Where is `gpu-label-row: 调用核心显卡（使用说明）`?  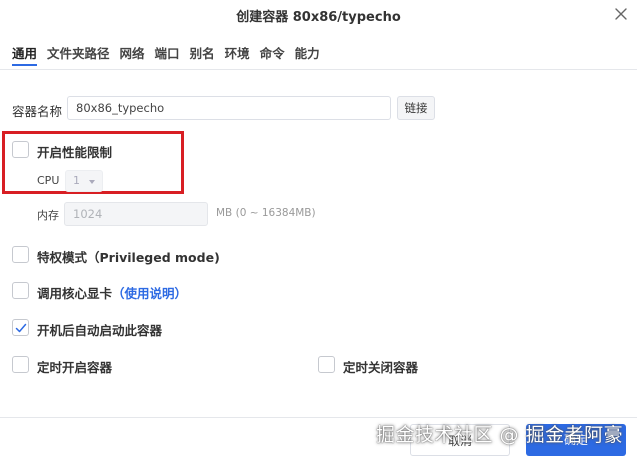 gpu-label-row: 调用核心显卡（使用说明） is located at coordinates (112, 292).